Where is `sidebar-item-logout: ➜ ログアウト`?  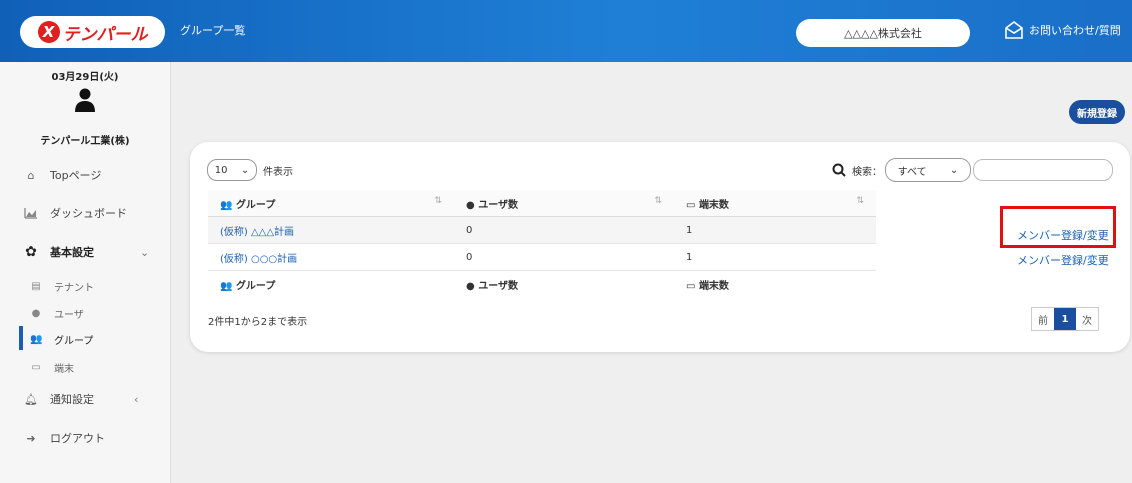
sidebar-item-logout: ➜ ログアウト is located at coordinates (64, 438).